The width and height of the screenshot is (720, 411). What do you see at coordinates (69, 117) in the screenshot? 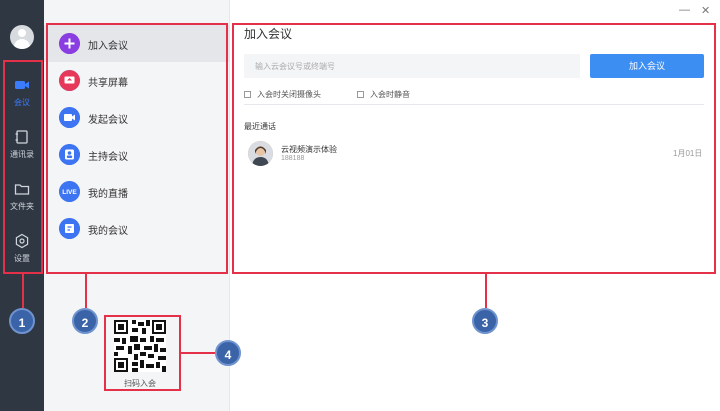
I see `video-start-icon` at bounding box center [69, 117].